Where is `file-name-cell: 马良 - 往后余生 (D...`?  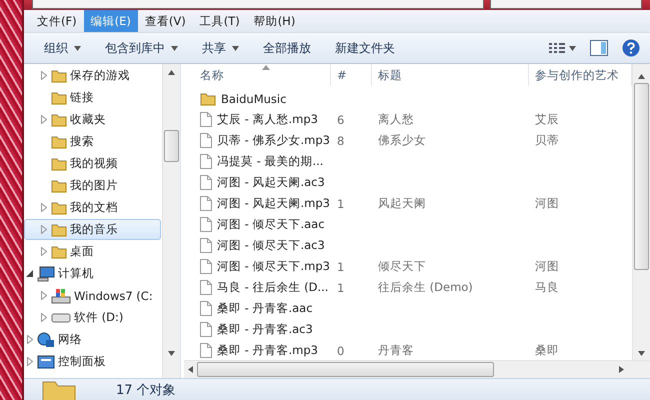 file-name-cell: 马良 - 往后余生 (D... is located at coordinates (257, 287).